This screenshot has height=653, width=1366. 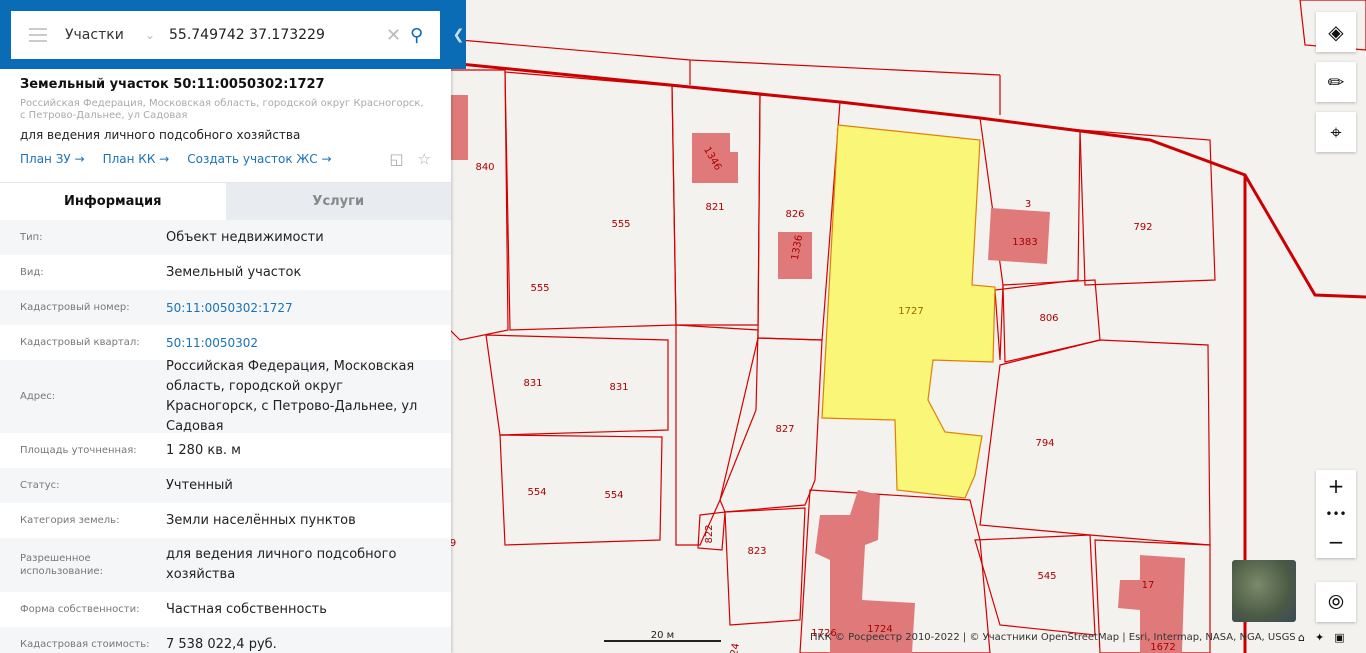 What do you see at coordinates (52, 159) in the screenshot?
I see `plan-zu-link: План ЗУ →` at bounding box center [52, 159].